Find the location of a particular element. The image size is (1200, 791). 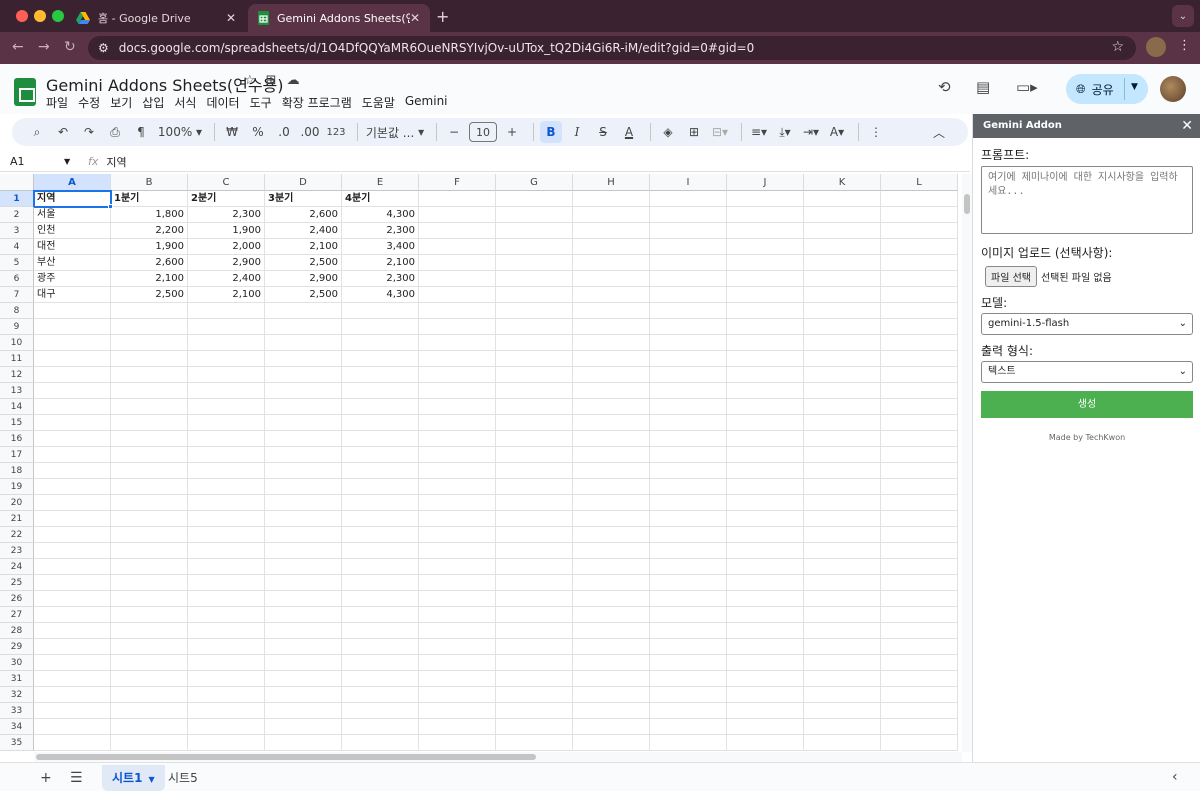

cell-B11 is located at coordinates (149, 359).